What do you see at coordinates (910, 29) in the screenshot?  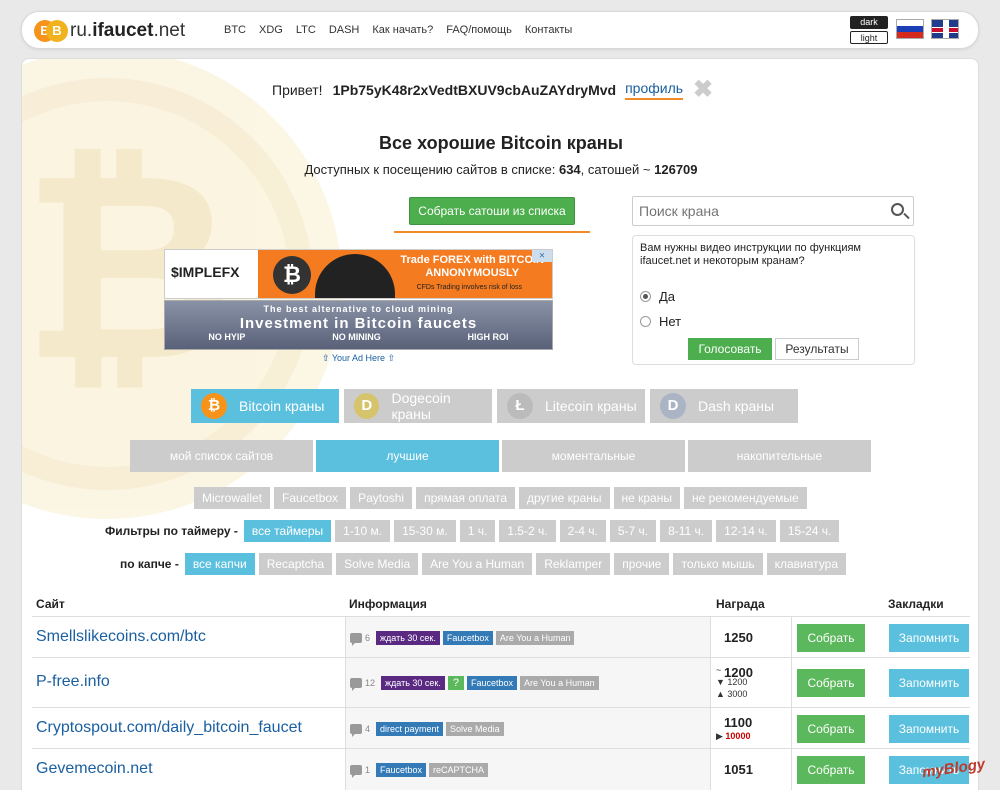 I see `russian-flag-icon` at bounding box center [910, 29].